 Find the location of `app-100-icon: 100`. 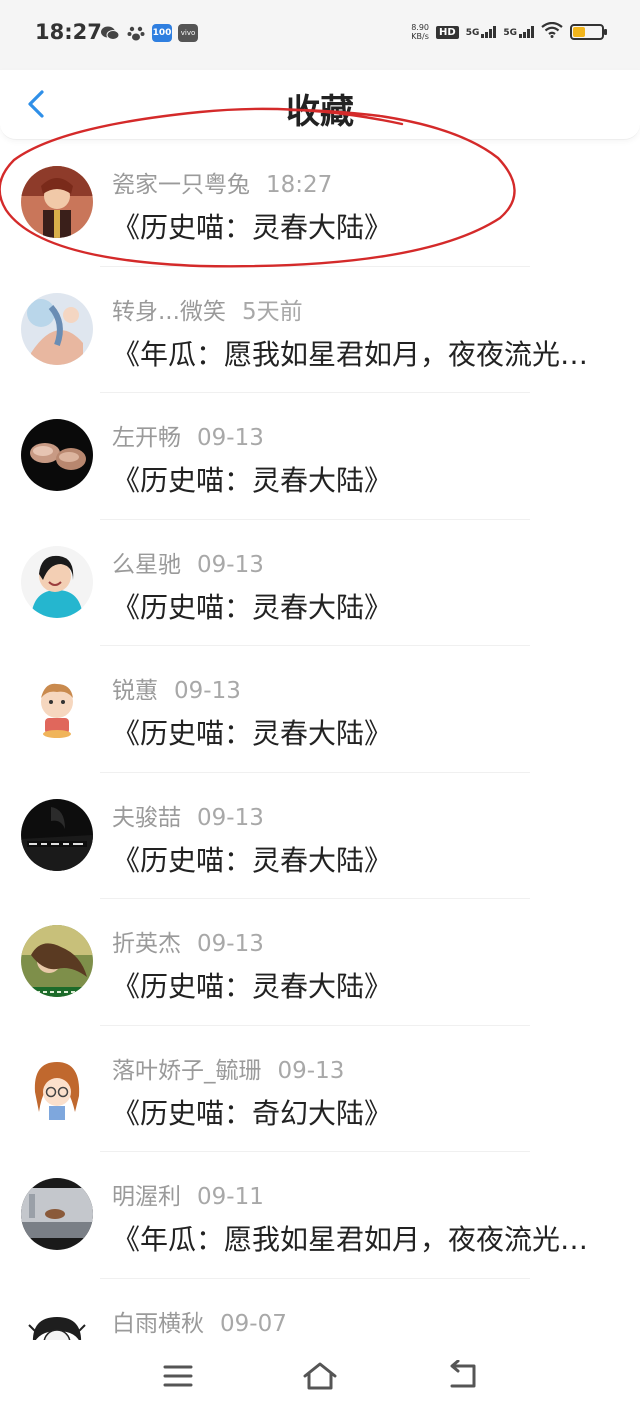

app-100-icon: 100 is located at coordinates (162, 33).